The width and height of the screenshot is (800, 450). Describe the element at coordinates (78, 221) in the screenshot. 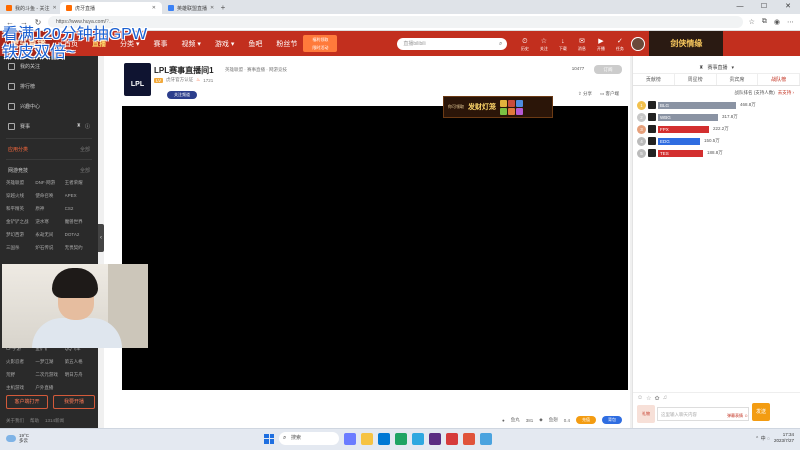

I see `category-link: 魔兽世界` at that location.